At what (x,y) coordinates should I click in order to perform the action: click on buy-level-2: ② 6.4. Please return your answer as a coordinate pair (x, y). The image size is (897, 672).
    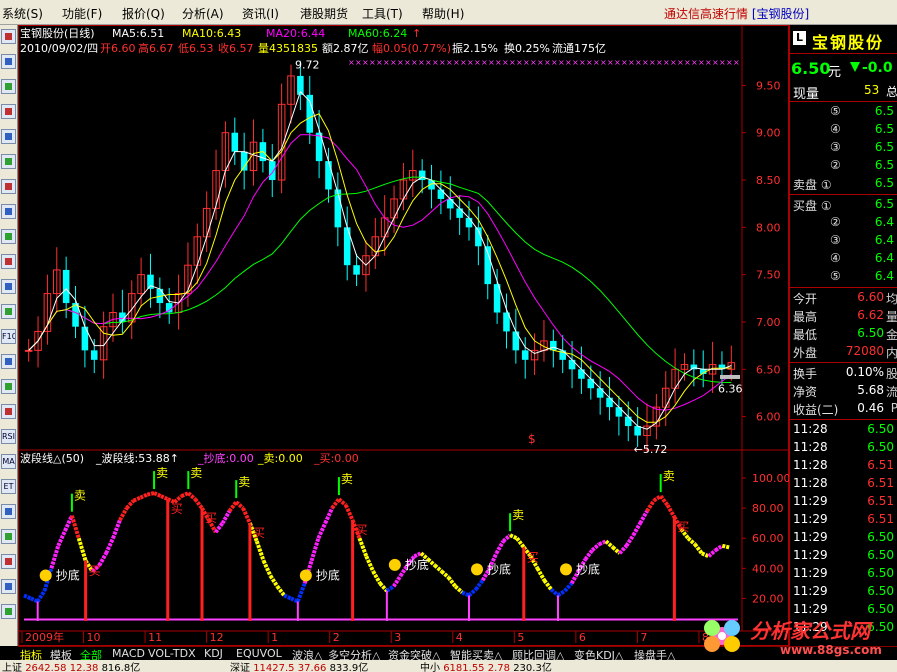
    Looking at the image, I should click on (843, 223).